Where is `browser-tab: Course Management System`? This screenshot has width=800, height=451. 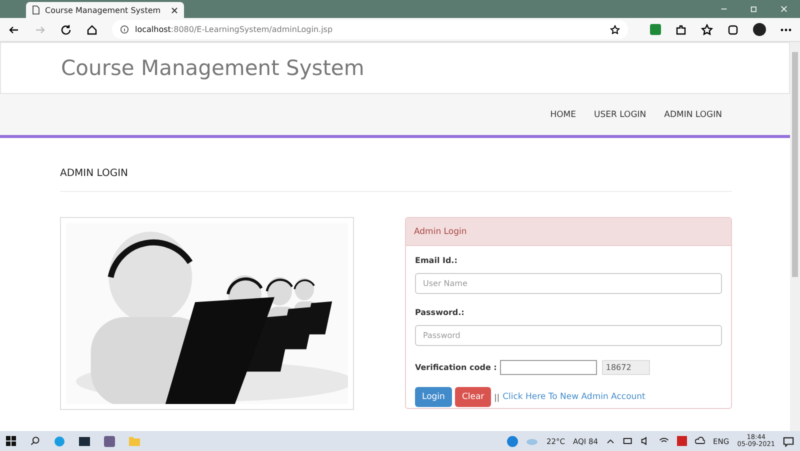 browser-tab: Course Management System is located at coordinates (105, 10).